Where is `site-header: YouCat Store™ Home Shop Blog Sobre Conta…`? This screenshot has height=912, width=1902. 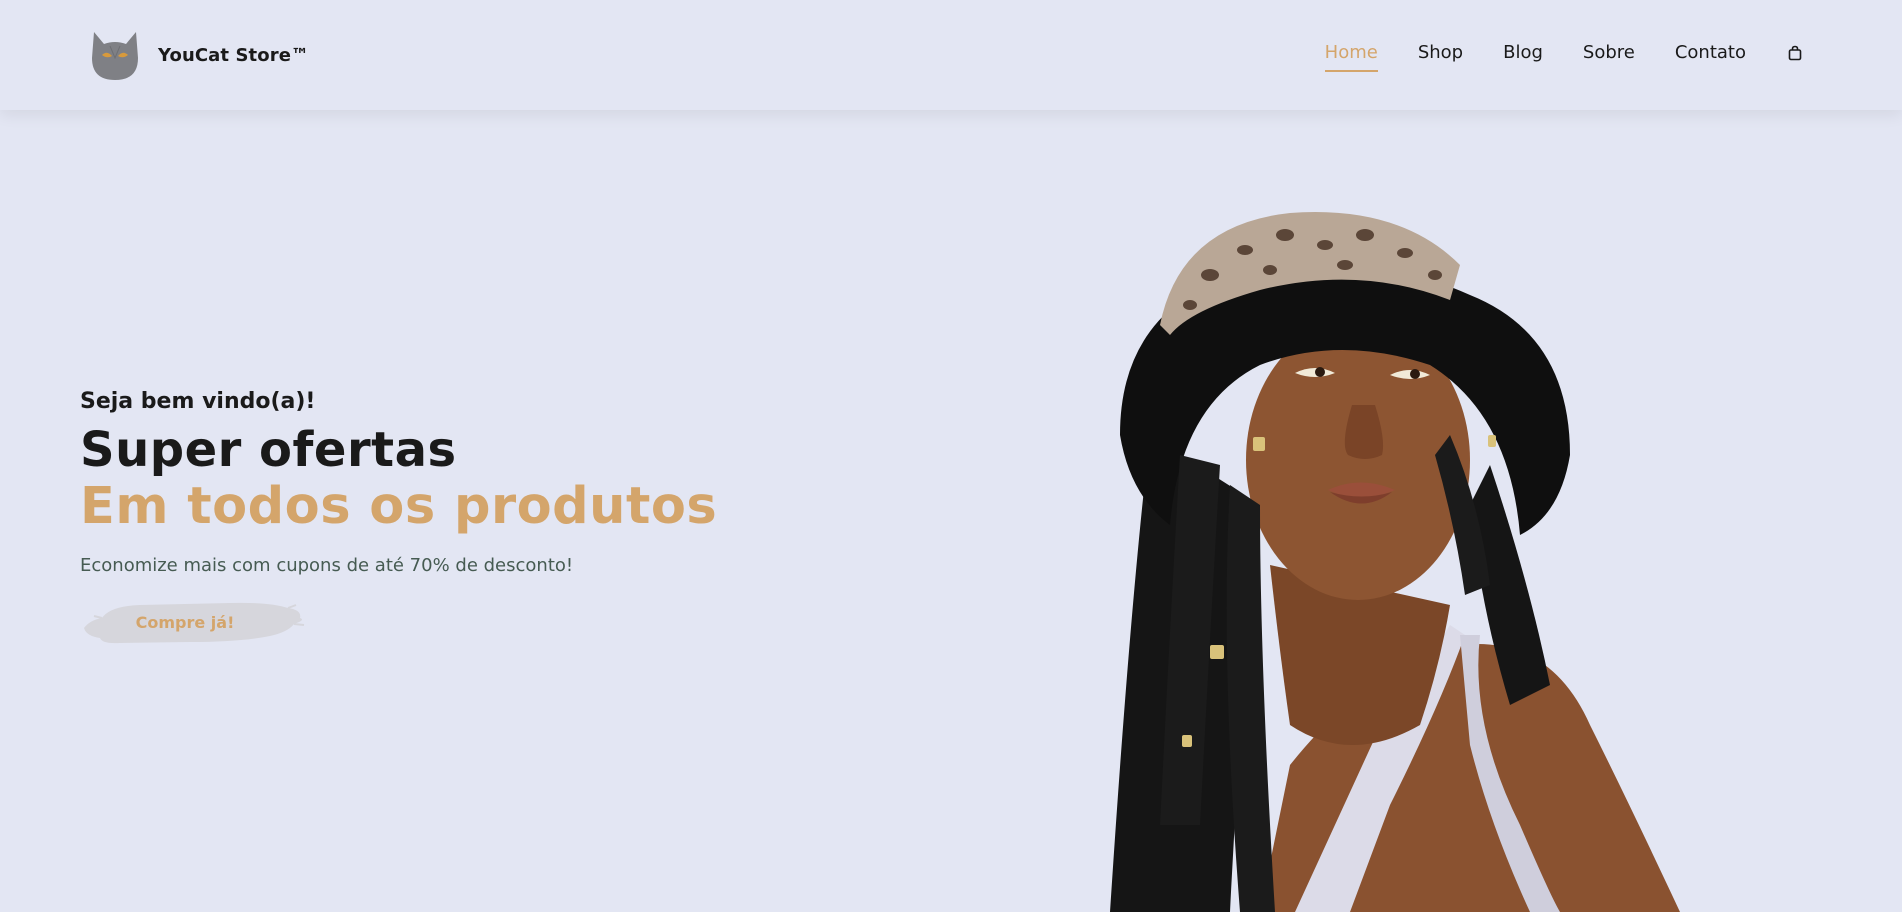
site-header: YouCat Store™ Home Shop Blog Sobre Conta… is located at coordinates (951, 55).